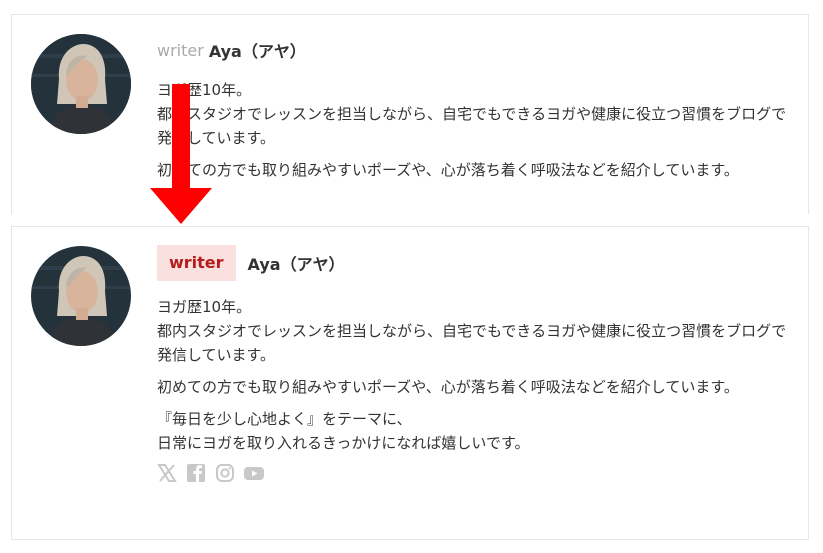  What do you see at coordinates (180, 50) in the screenshot?
I see `author-role-label: writer` at bounding box center [180, 50].